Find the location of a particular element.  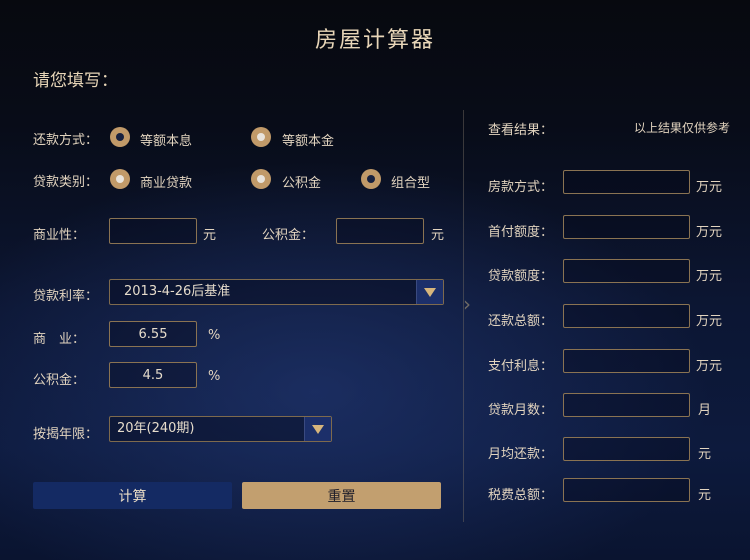

loan-type-option-label: 商业贷款 is located at coordinates (166, 181).